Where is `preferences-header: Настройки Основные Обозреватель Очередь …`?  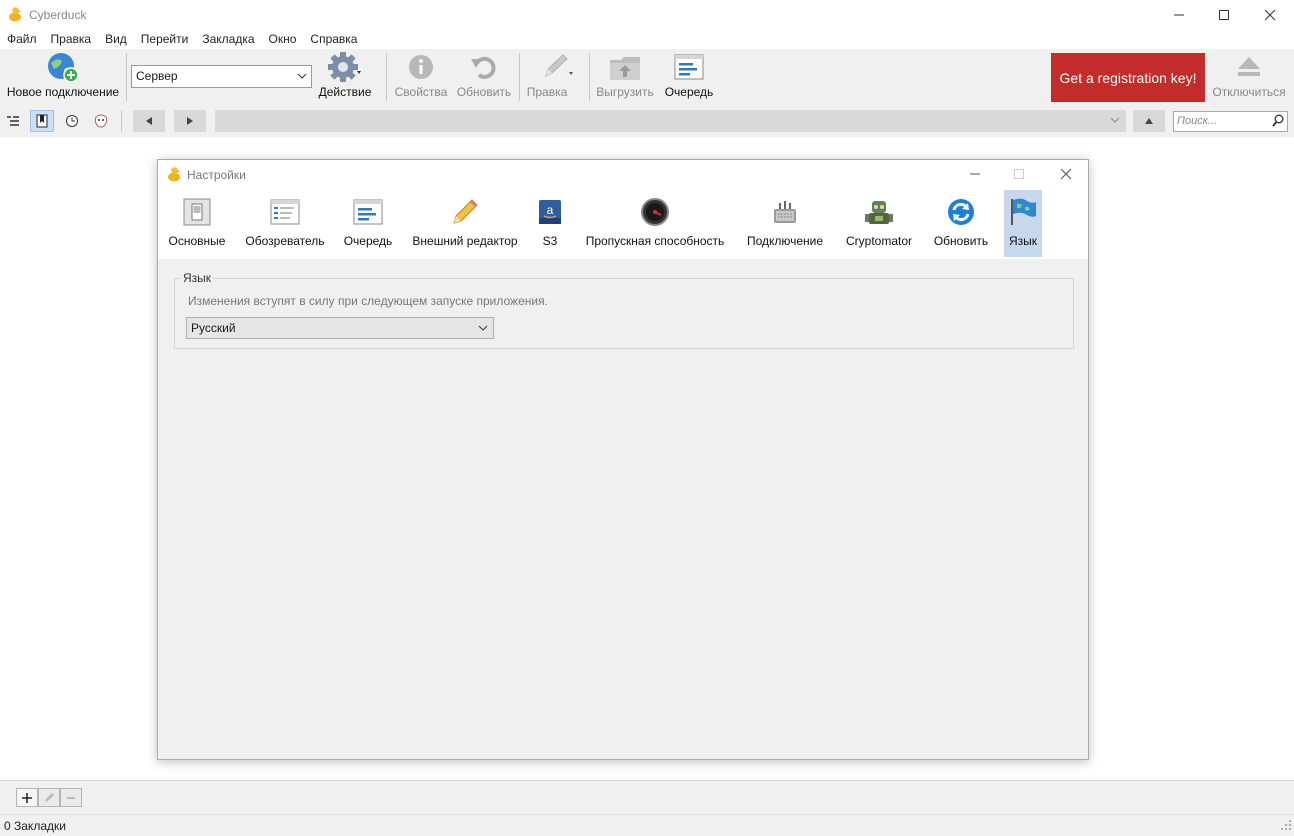 preferences-header: Настройки Основные Обозреватель Очередь … is located at coordinates (623, 209).